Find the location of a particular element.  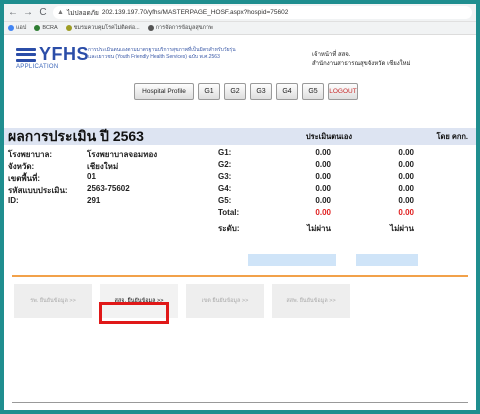

warning-icon: ▲ is located at coordinates (60, 12).